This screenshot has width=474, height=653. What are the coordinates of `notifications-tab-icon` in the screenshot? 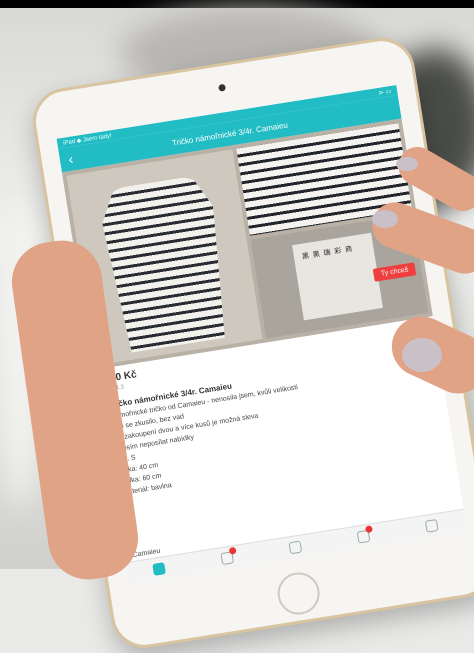 It's located at (364, 534).